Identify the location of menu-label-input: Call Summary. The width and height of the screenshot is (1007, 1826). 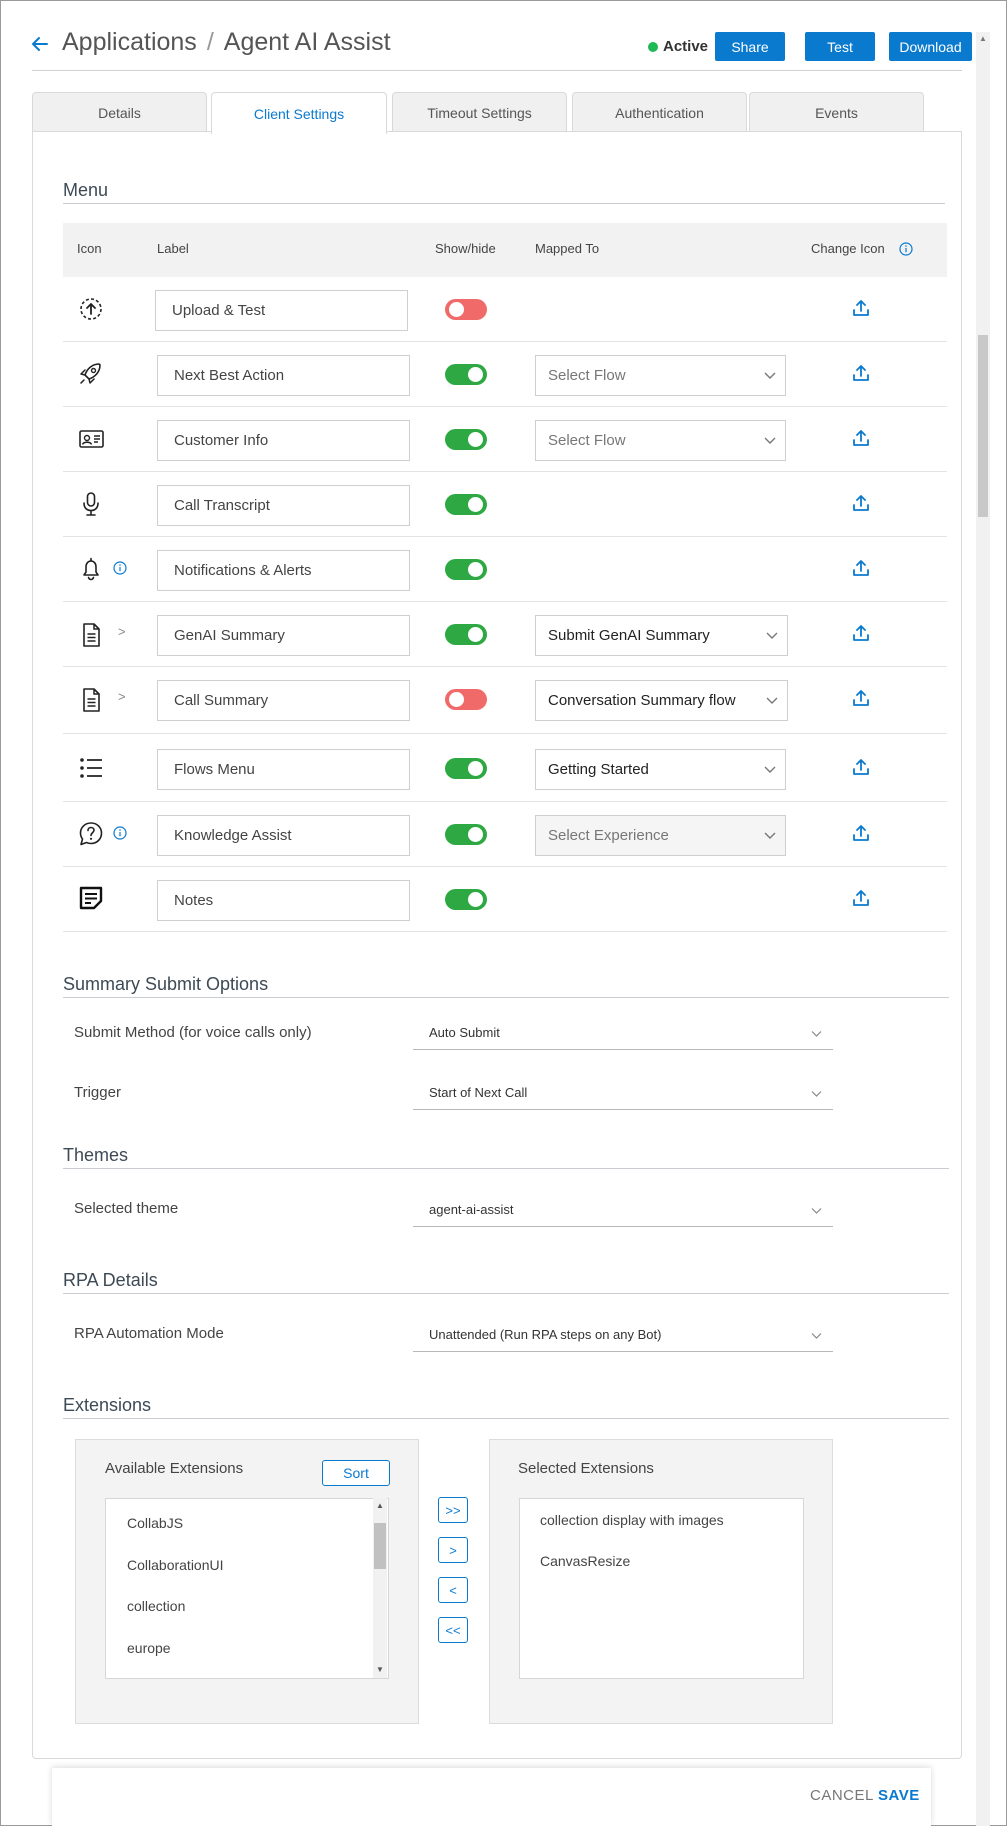
(283, 700).